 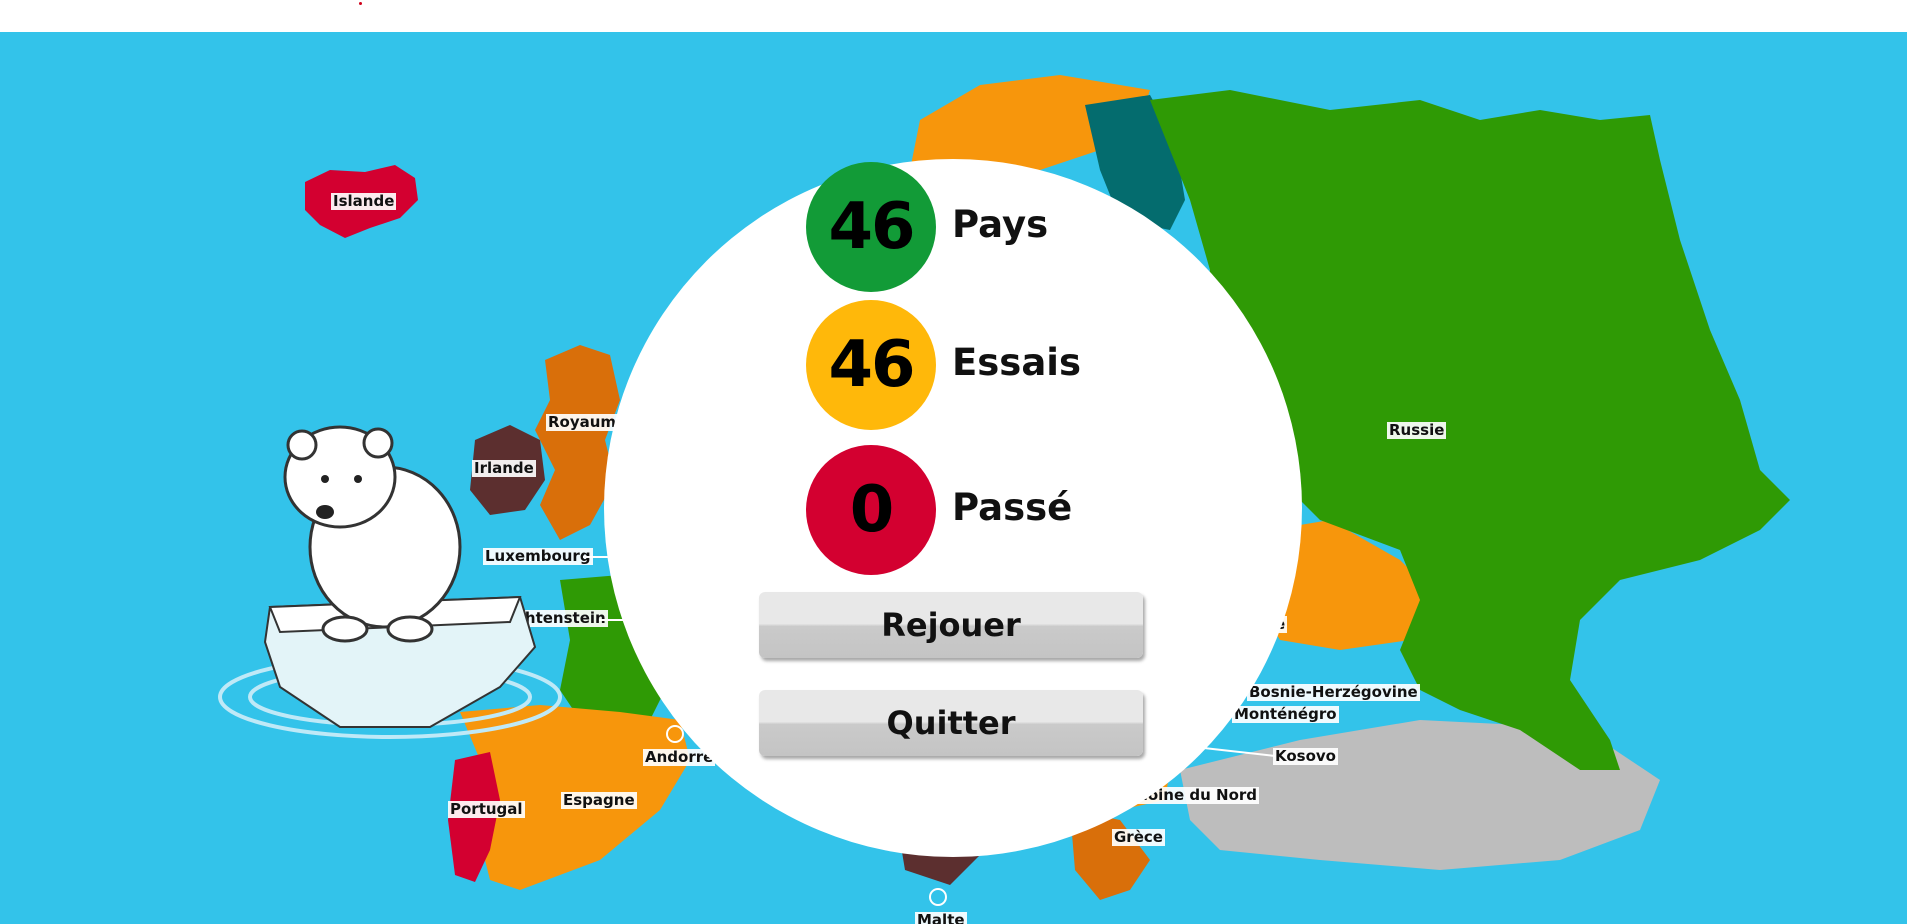 What do you see at coordinates (1417, 430) in the screenshot?
I see `label-russia: Russie` at bounding box center [1417, 430].